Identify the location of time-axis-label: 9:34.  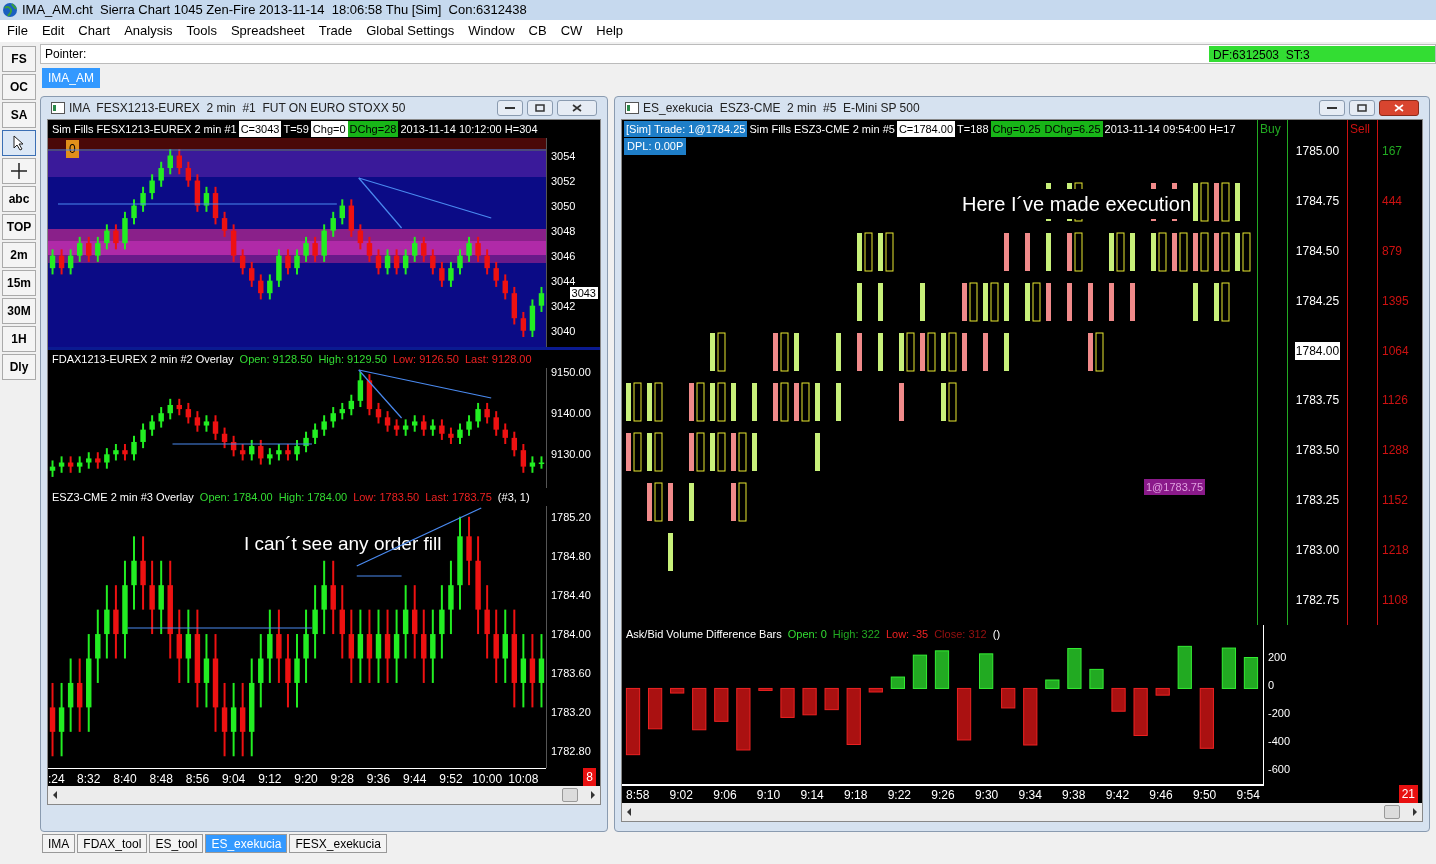
(1030, 795).